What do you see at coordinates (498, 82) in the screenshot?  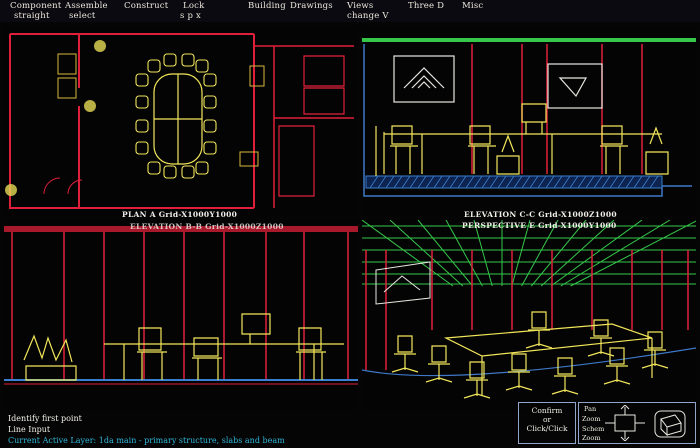 I see `wall-art` at bounding box center [498, 82].